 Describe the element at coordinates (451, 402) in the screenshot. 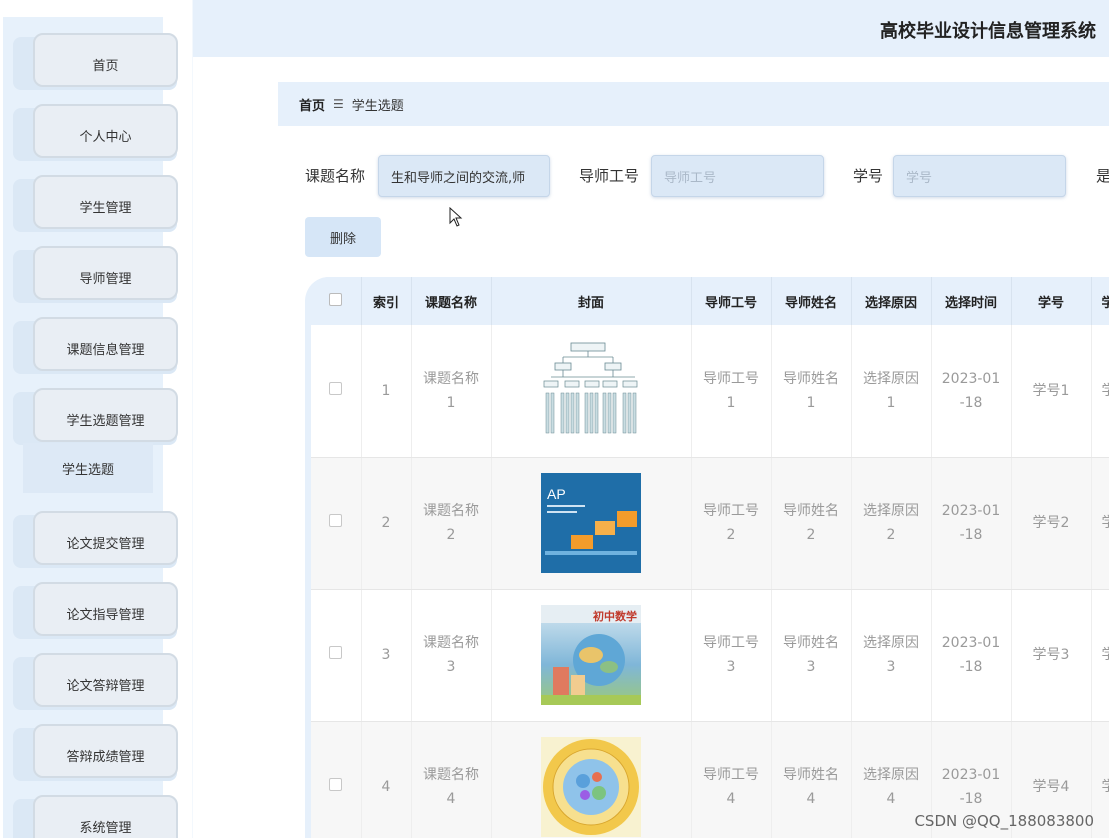

I see `cell-topic-line2: 1` at that location.